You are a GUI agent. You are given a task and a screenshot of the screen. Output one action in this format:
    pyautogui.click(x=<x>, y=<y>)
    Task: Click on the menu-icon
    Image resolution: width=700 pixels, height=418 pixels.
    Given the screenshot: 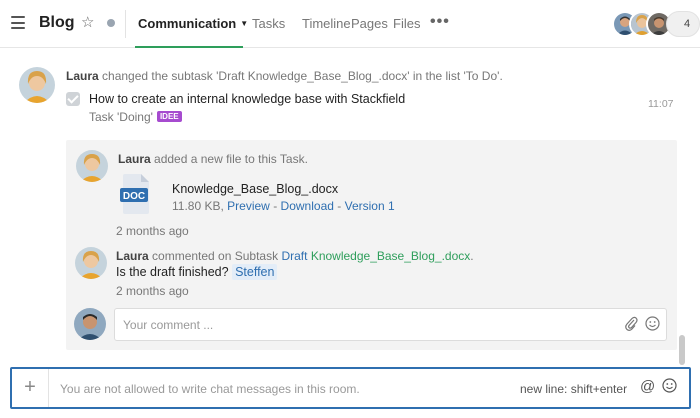 What is the action you would take?
    pyautogui.click(x=18, y=22)
    